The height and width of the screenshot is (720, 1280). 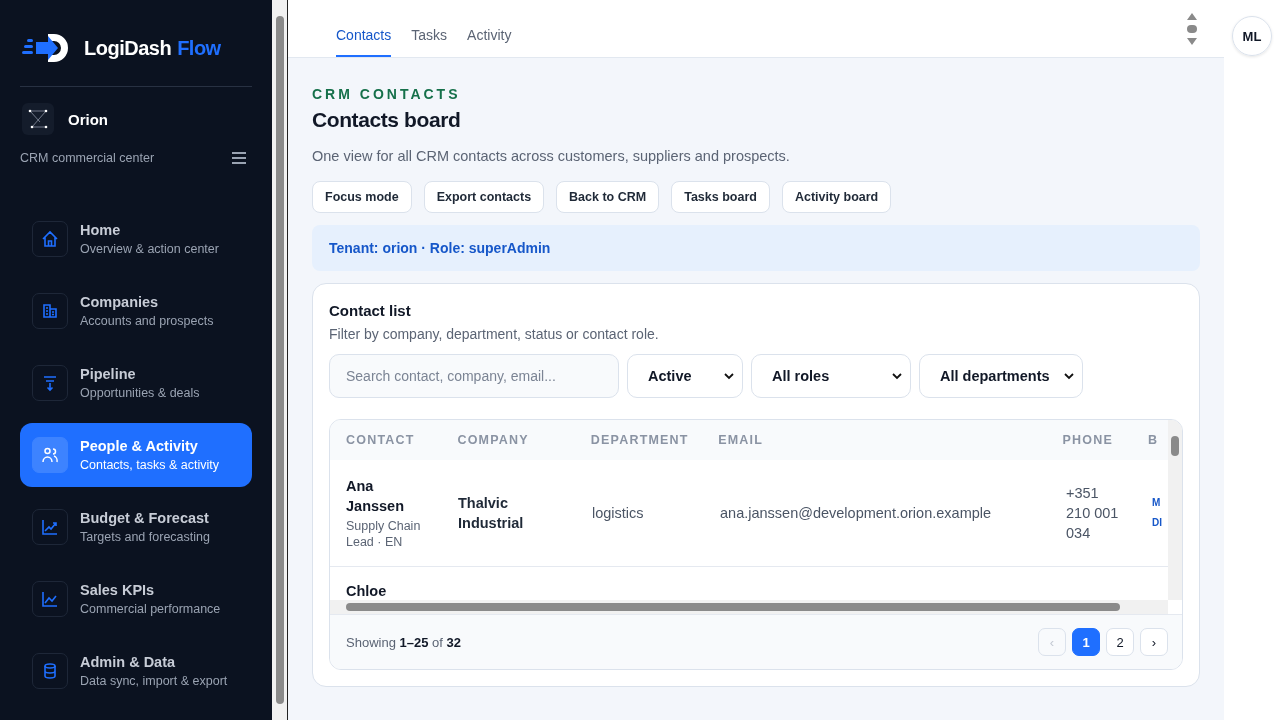 I want to click on pagination-button: ›, so click(x=1154, y=642).